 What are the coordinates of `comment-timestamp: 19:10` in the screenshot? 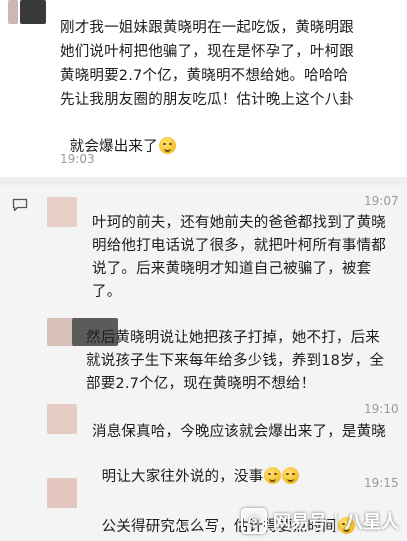 It's located at (381, 409).